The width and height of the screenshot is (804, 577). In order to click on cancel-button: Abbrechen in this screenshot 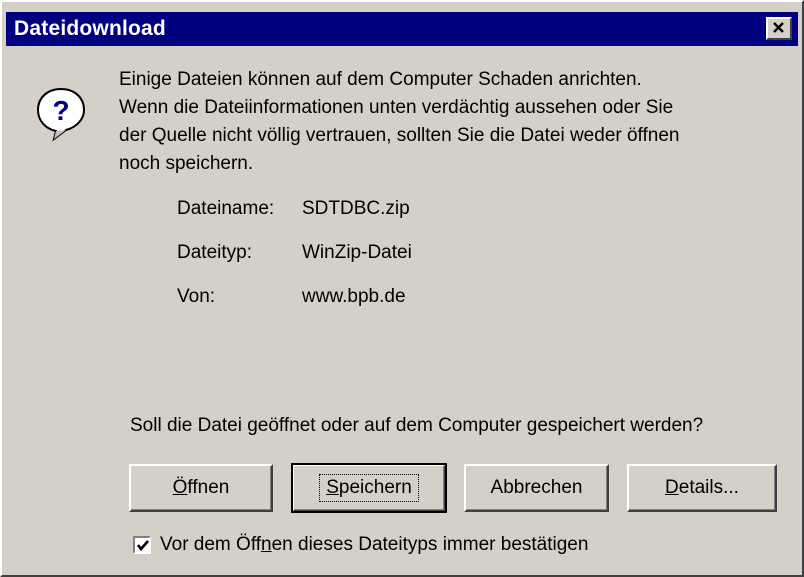, I will do `click(536, 488)`.